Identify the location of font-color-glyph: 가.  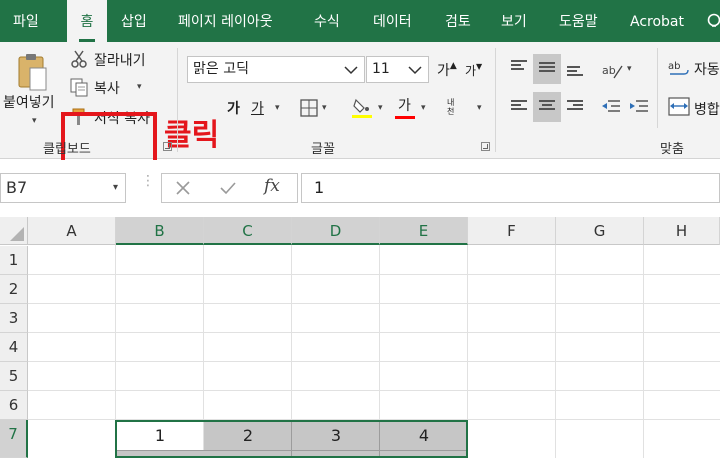
(404, 106).